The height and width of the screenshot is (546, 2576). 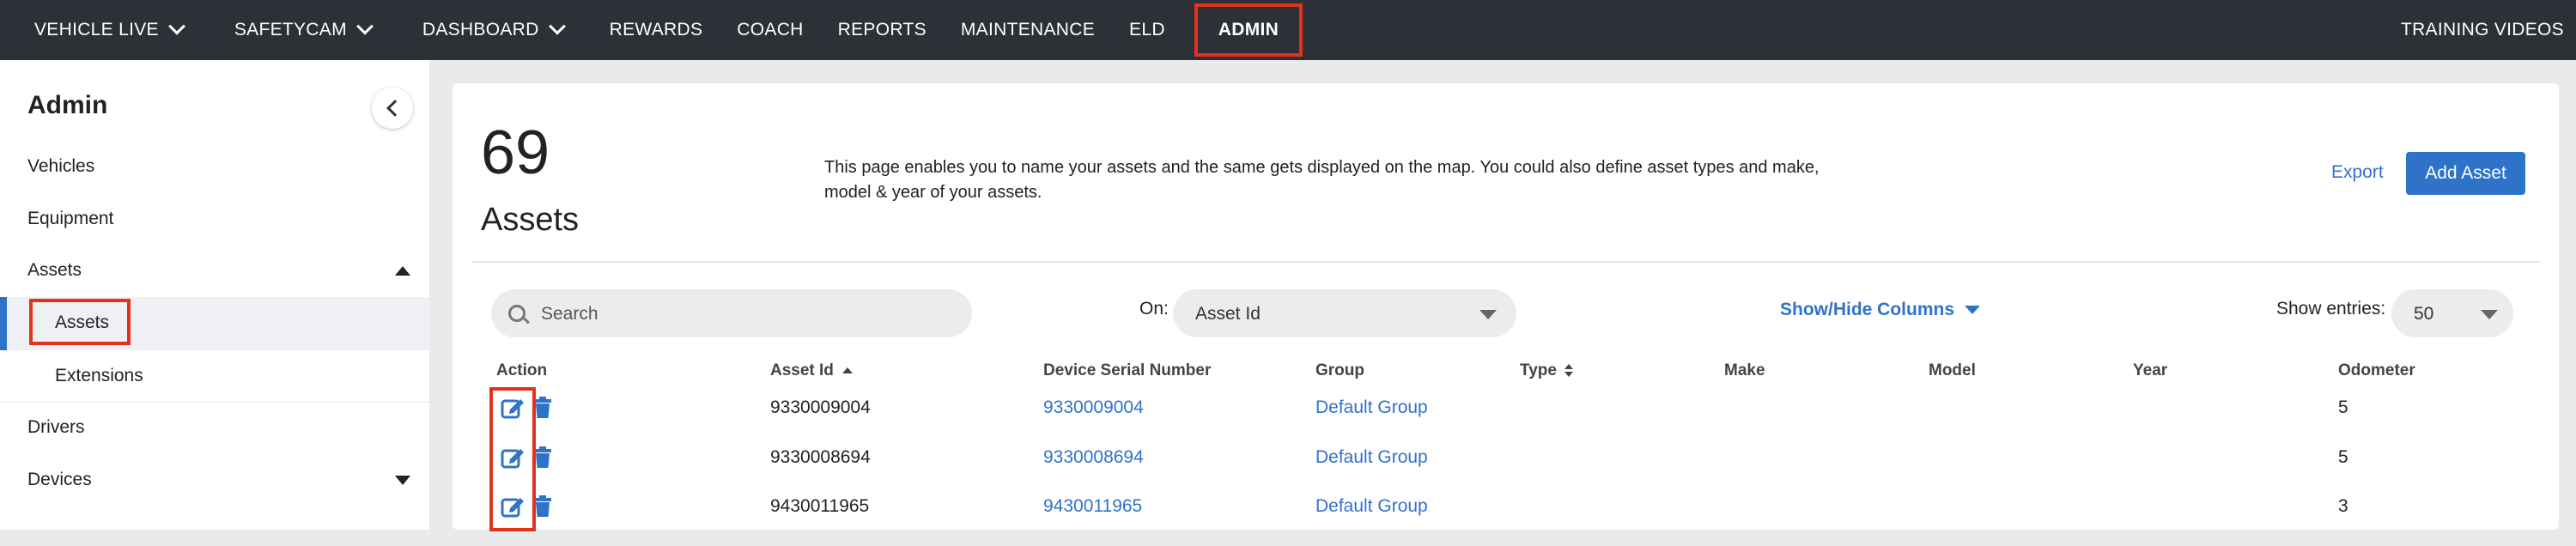 What do you see at coordinates (2343, 506) in the screenshot?
I see `odometer-cell: 3` at bounding box center [2343, 506].